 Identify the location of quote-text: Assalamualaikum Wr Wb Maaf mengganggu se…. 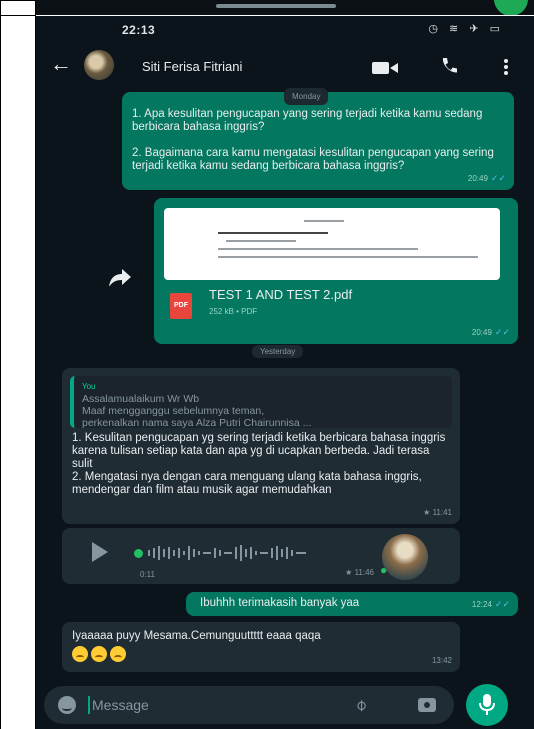
(197, 411).